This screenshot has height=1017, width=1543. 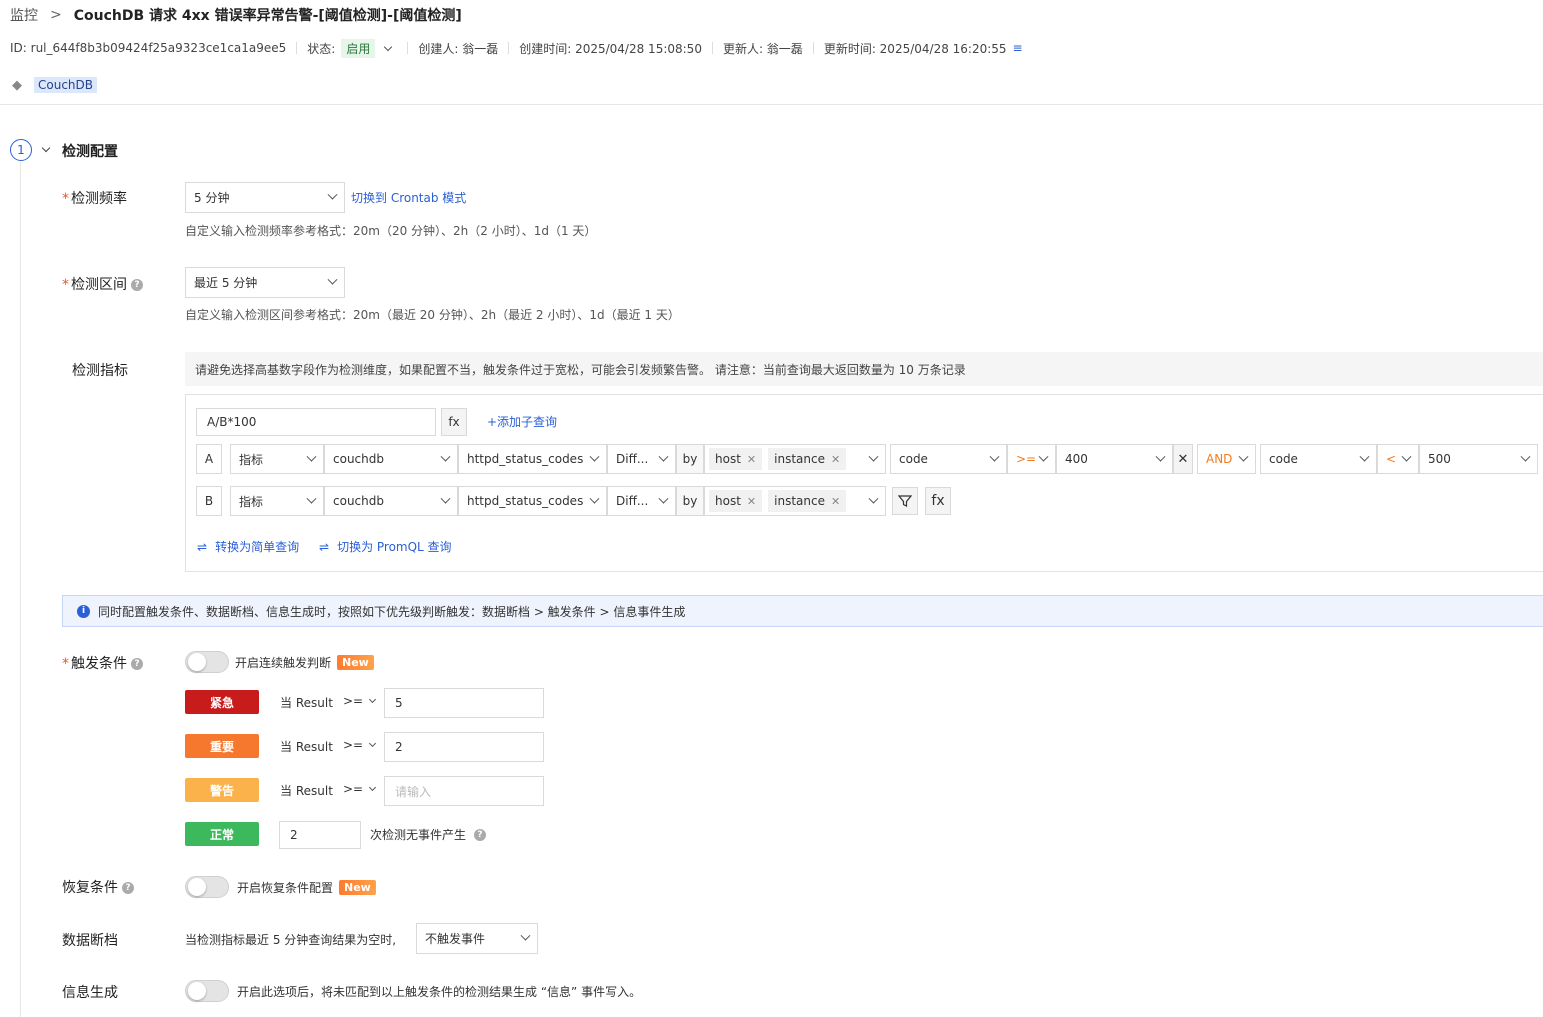 What do you see at coordinates (1398, 459) in the screenshot?
I see `filter2-op-select: <` at bounding box center [1398, 459].